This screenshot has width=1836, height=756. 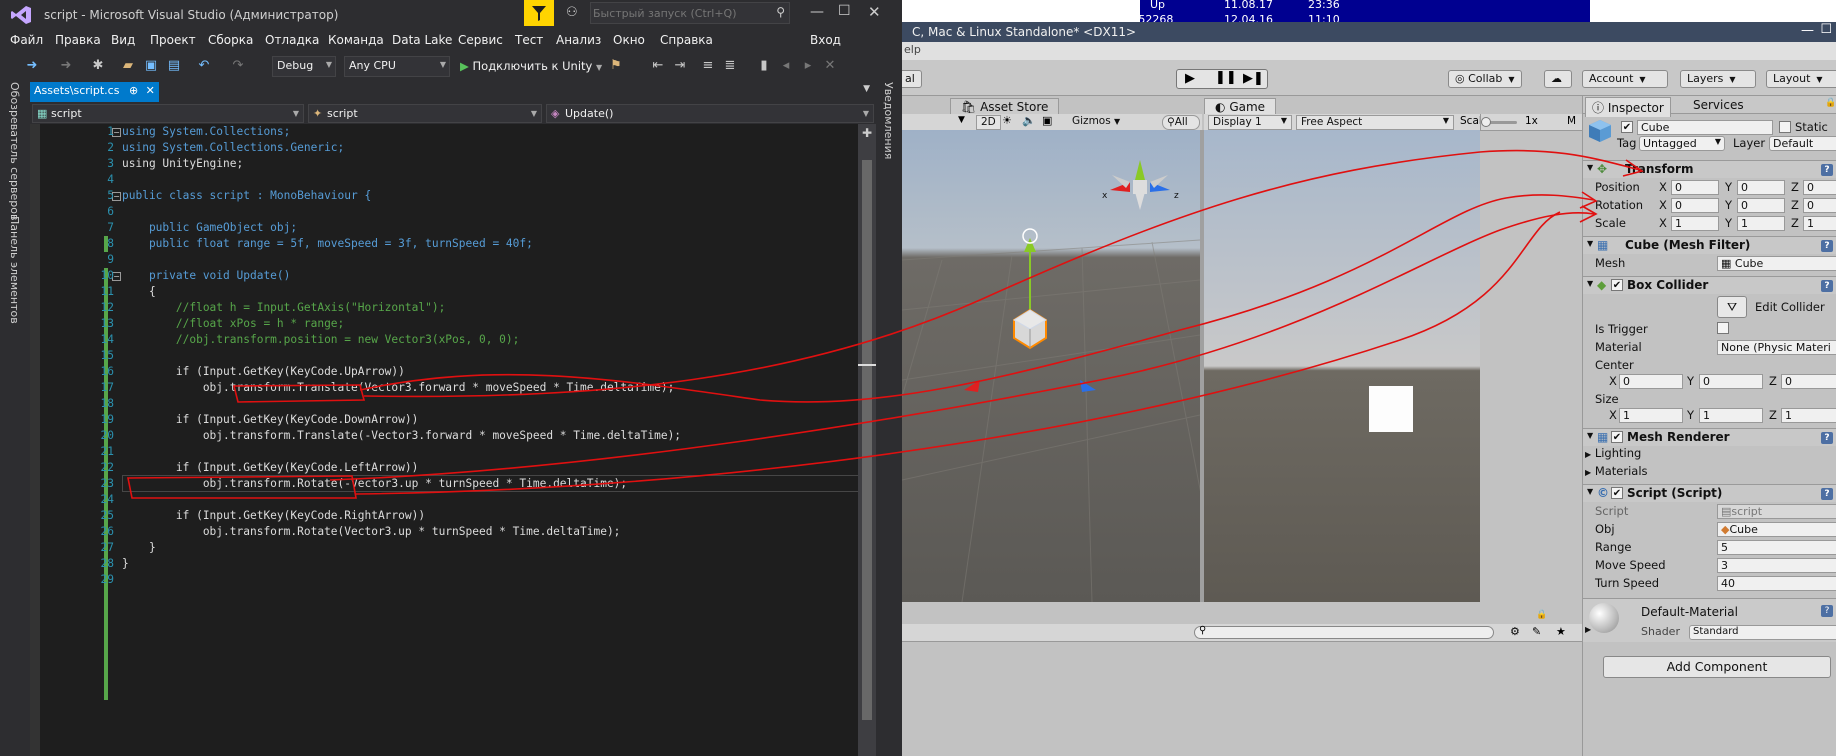 What do you see at coordinates (1140, 185) in the screenshot?
I see `scene-gizmo: x z` at bounding box center [1140, 185].